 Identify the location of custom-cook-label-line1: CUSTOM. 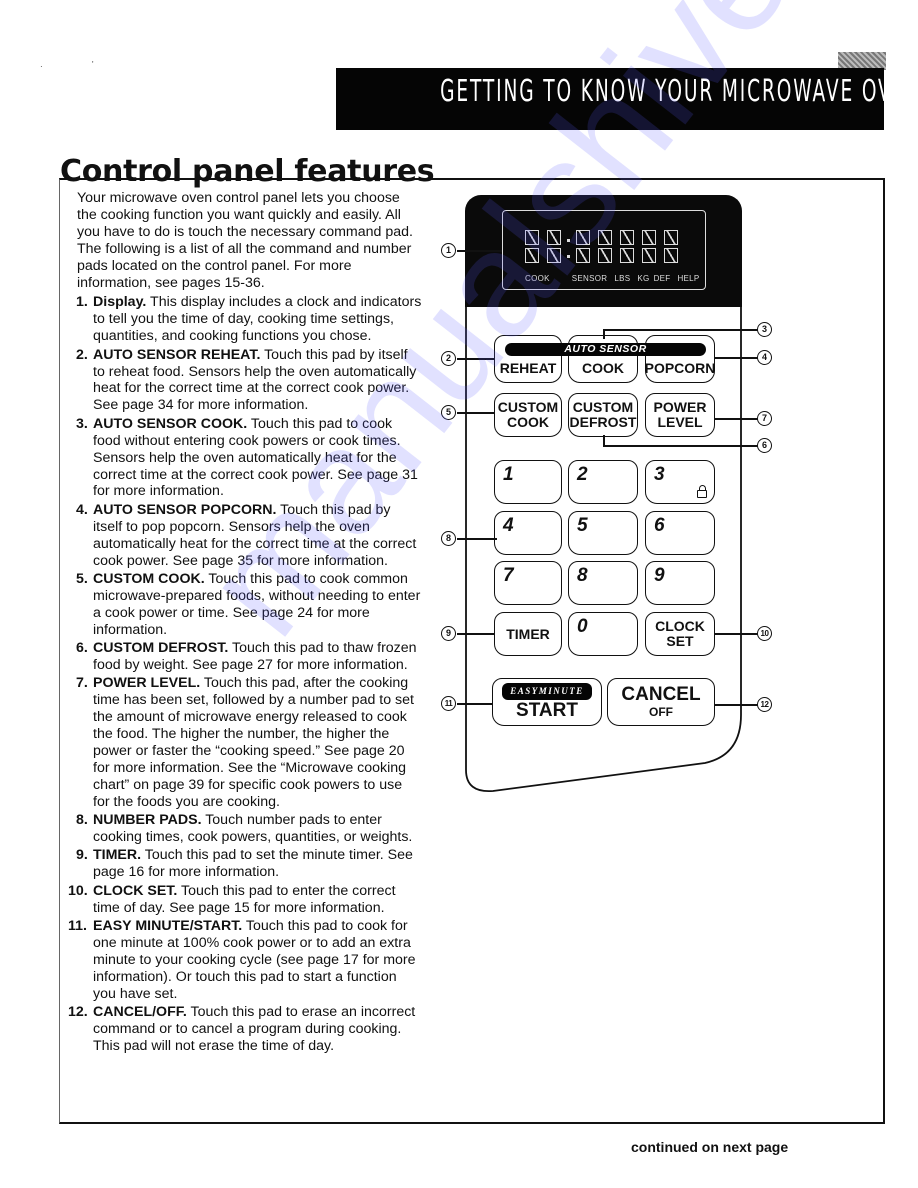
(528, 407).